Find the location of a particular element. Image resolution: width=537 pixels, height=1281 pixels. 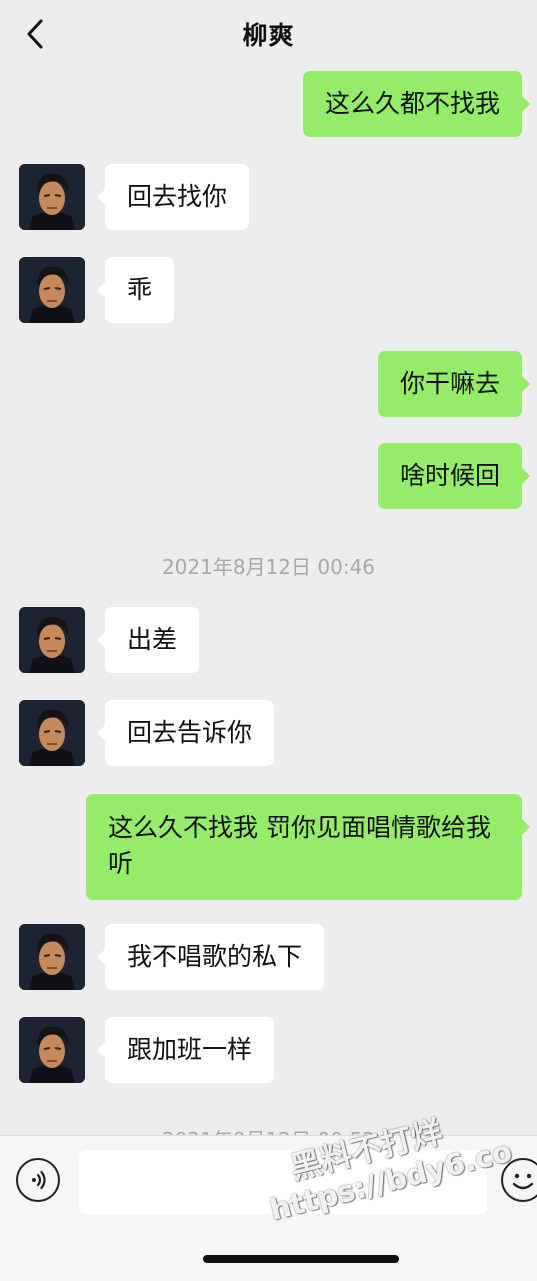

voice-input-button is located at coordinates (38, 1180).